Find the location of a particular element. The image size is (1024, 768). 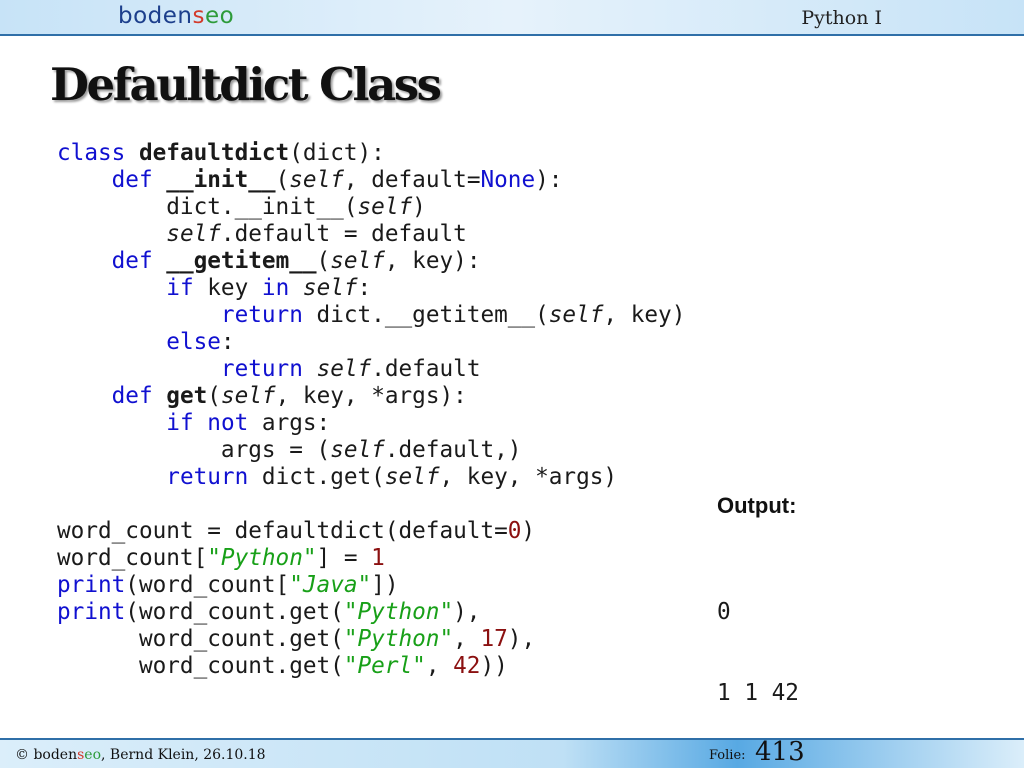

code-line: def get(self, key, *args): is located at coordinates (371, 396).